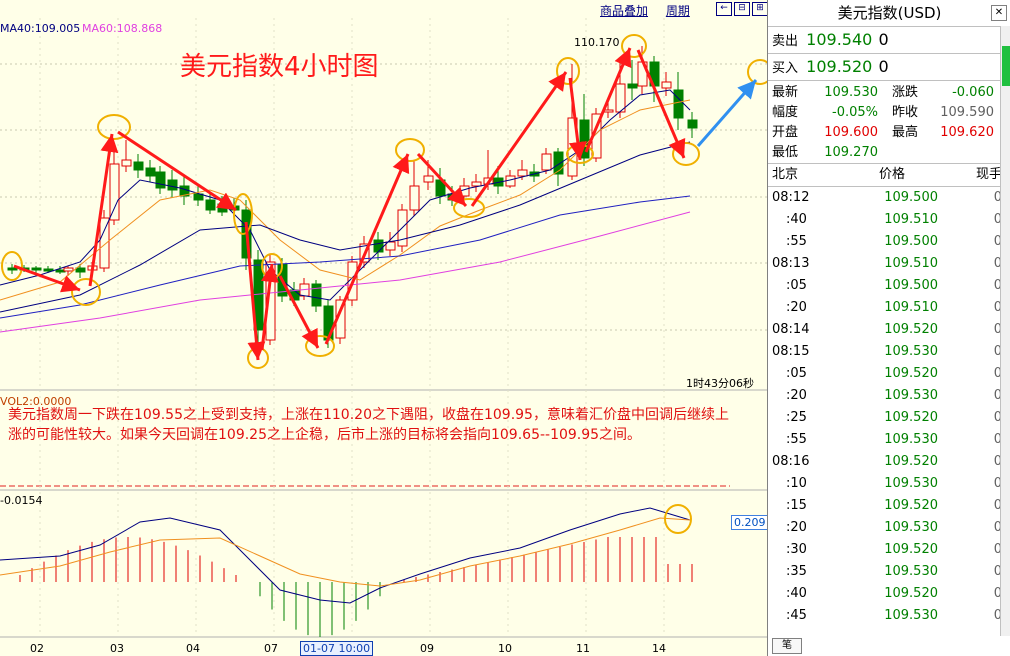  Describe the element at coordinates (796, 571) in the screenshot. I see `tick-time: :35` at that location.